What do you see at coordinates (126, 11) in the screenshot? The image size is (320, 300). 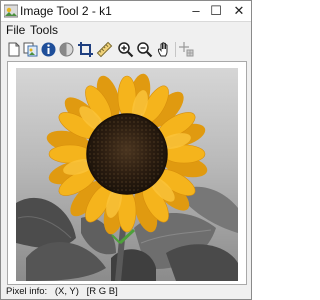 I see `title-bar: Image Tool 2 - k1 – ☐ ✕` at bounding box center [126, 11].